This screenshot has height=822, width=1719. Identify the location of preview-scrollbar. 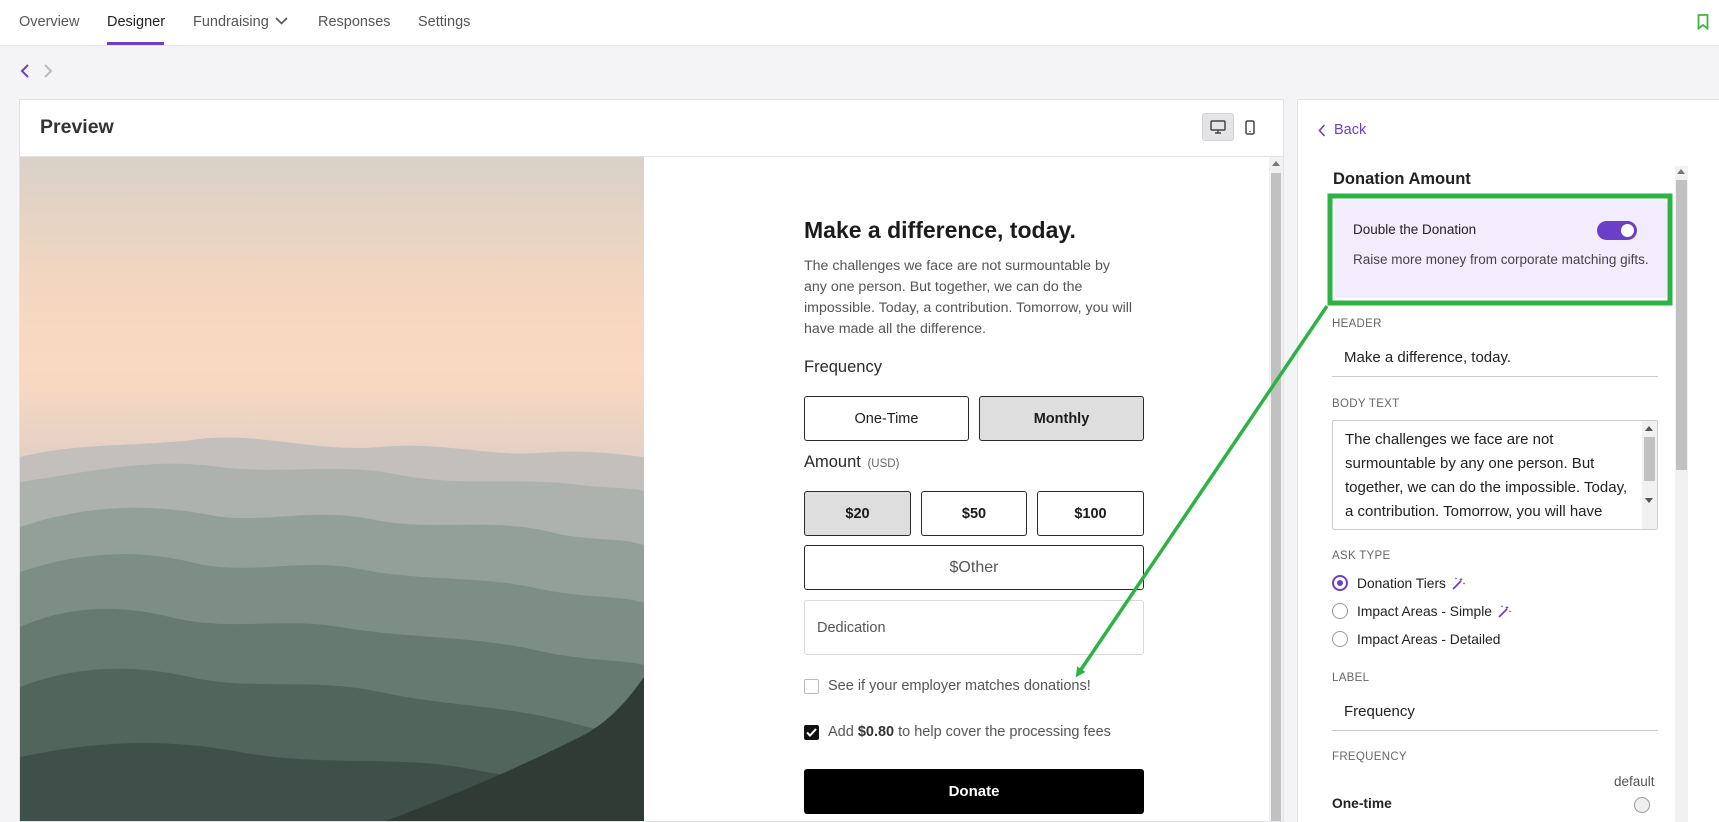
(1276, 489).